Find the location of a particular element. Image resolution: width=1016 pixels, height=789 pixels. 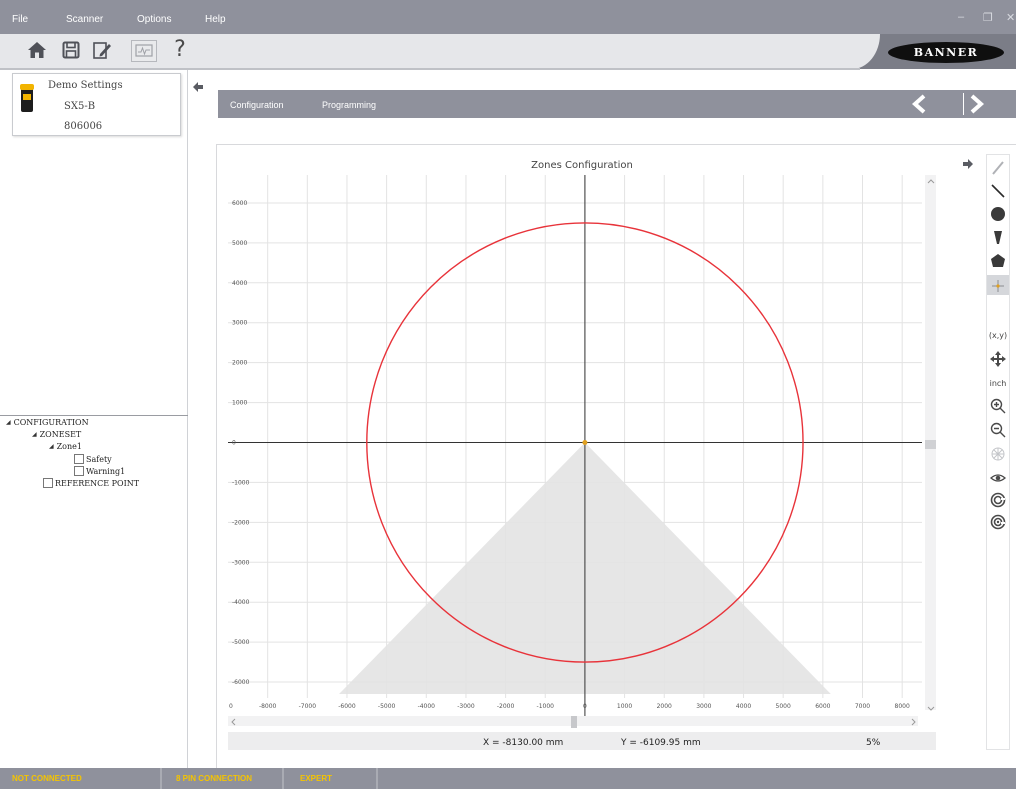

polygon-tool is located at coordinates (998, 261).